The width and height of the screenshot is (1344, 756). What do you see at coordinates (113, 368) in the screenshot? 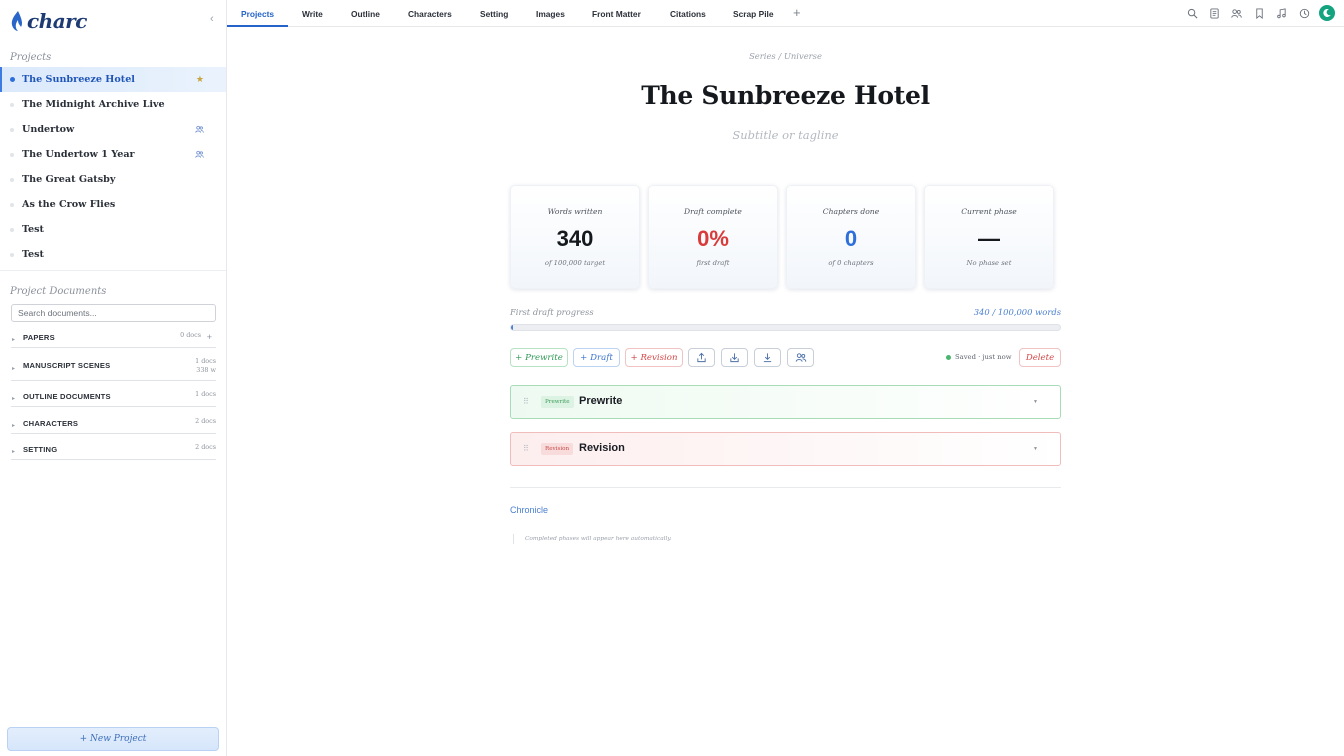
I see `doc-group-manuscript-scenes: ▸ MANUSCRIPT SCENES 1 docs 338 w` at bounding box center [113, 368].